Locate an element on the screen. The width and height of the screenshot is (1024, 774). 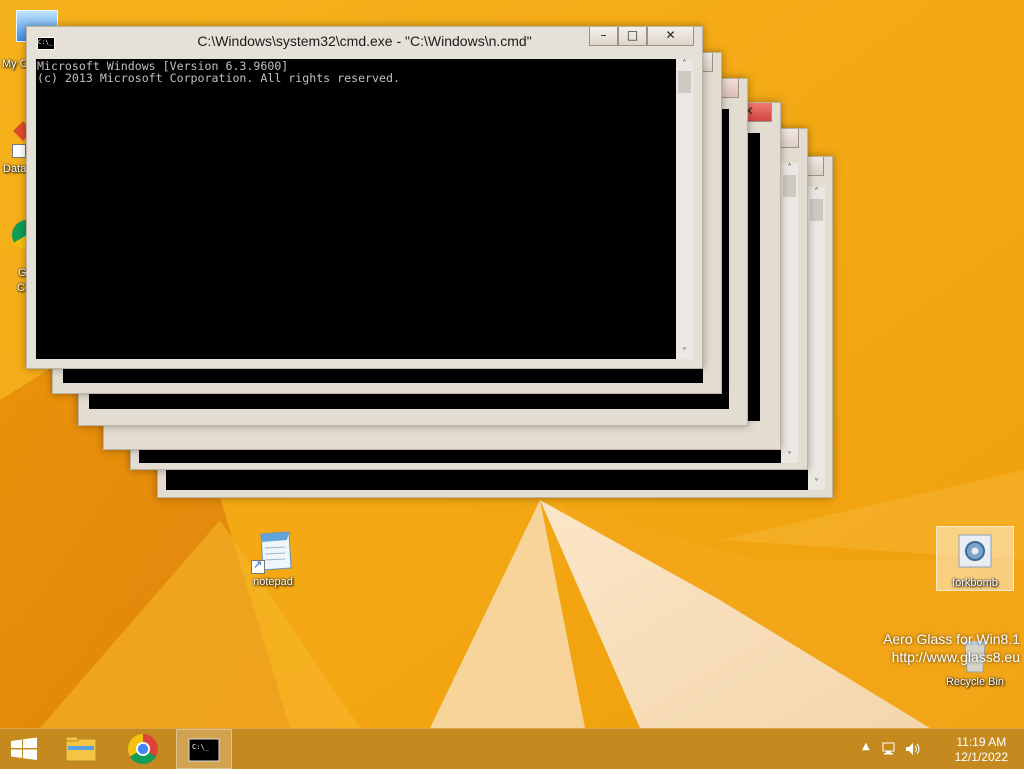
close-icon: ✕ is located at coordinates (670, 35).